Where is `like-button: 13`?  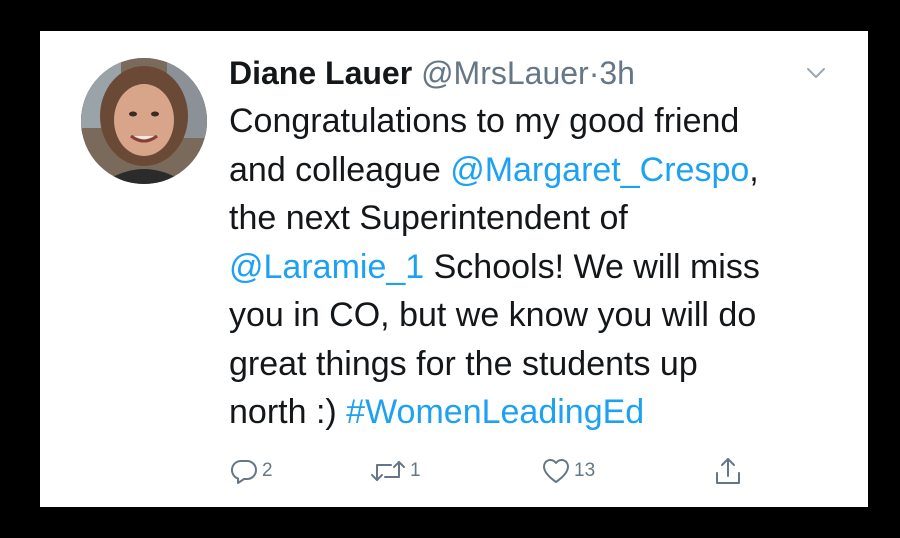 like-button: 13 is located at coordinates (568, 471).